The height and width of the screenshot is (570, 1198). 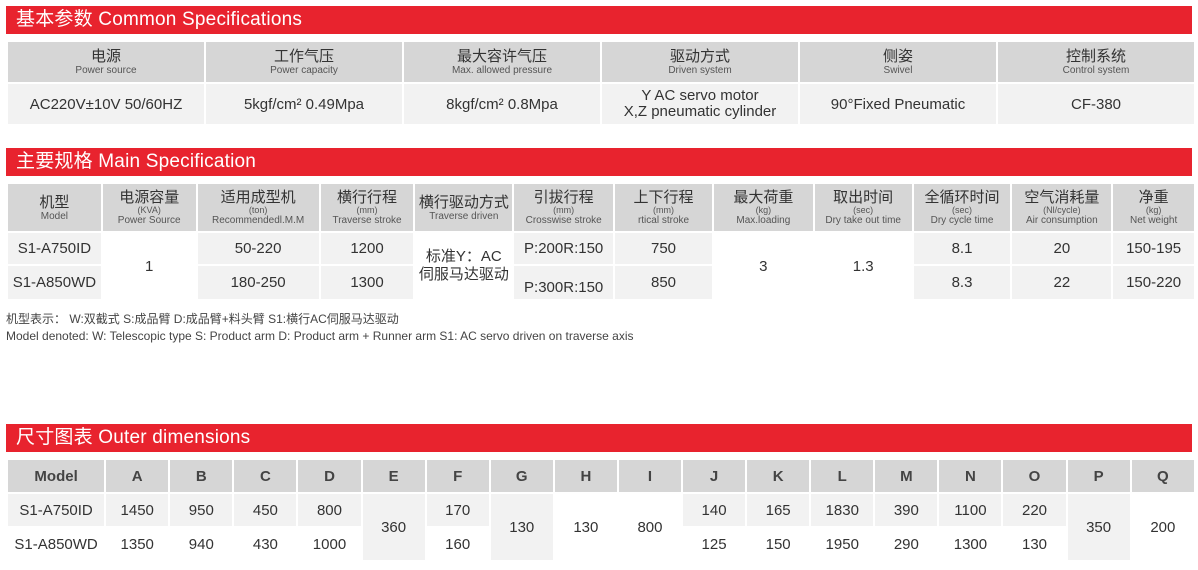 What do you see at coordinates (56, 476) in the screenshot?
I see `header-model: Model` at bounding box center [56, 476].